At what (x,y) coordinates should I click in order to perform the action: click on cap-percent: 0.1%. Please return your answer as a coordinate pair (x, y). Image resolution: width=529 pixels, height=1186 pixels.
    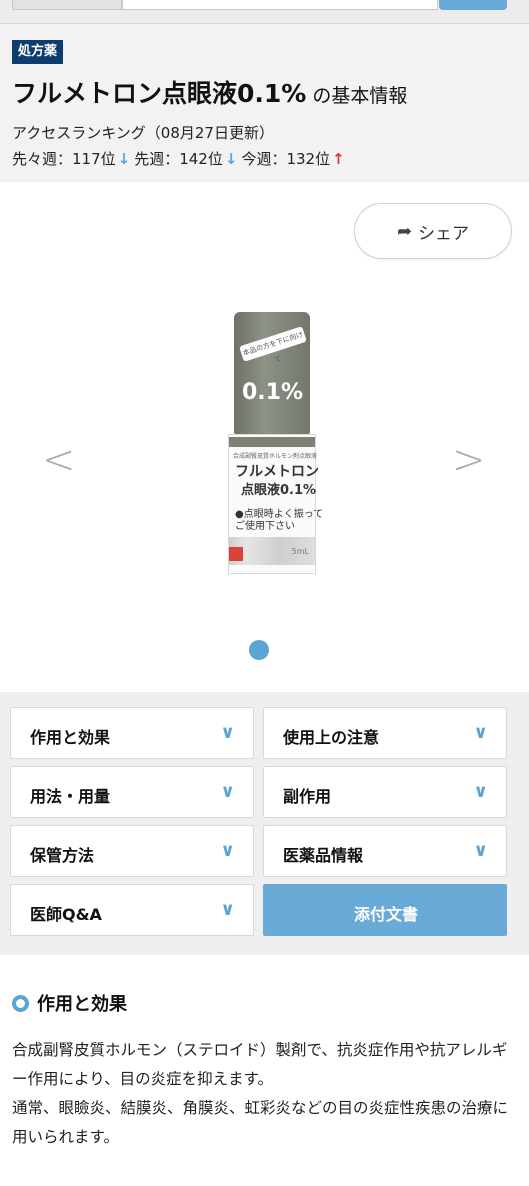
    Looking at the image, I should click on (273, 392).